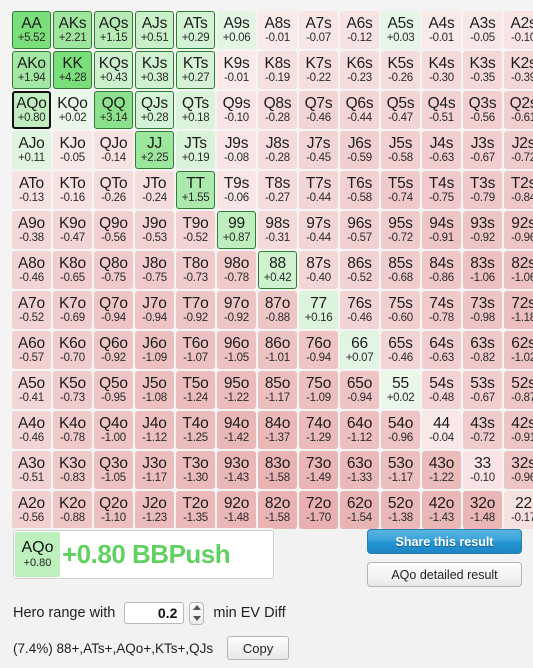 This screenshot has height=668, width=533. Describe the element at coordinates (31, 150) in the screenshot. I see `hand-cell-AJo: AJo +0.11` at that location.